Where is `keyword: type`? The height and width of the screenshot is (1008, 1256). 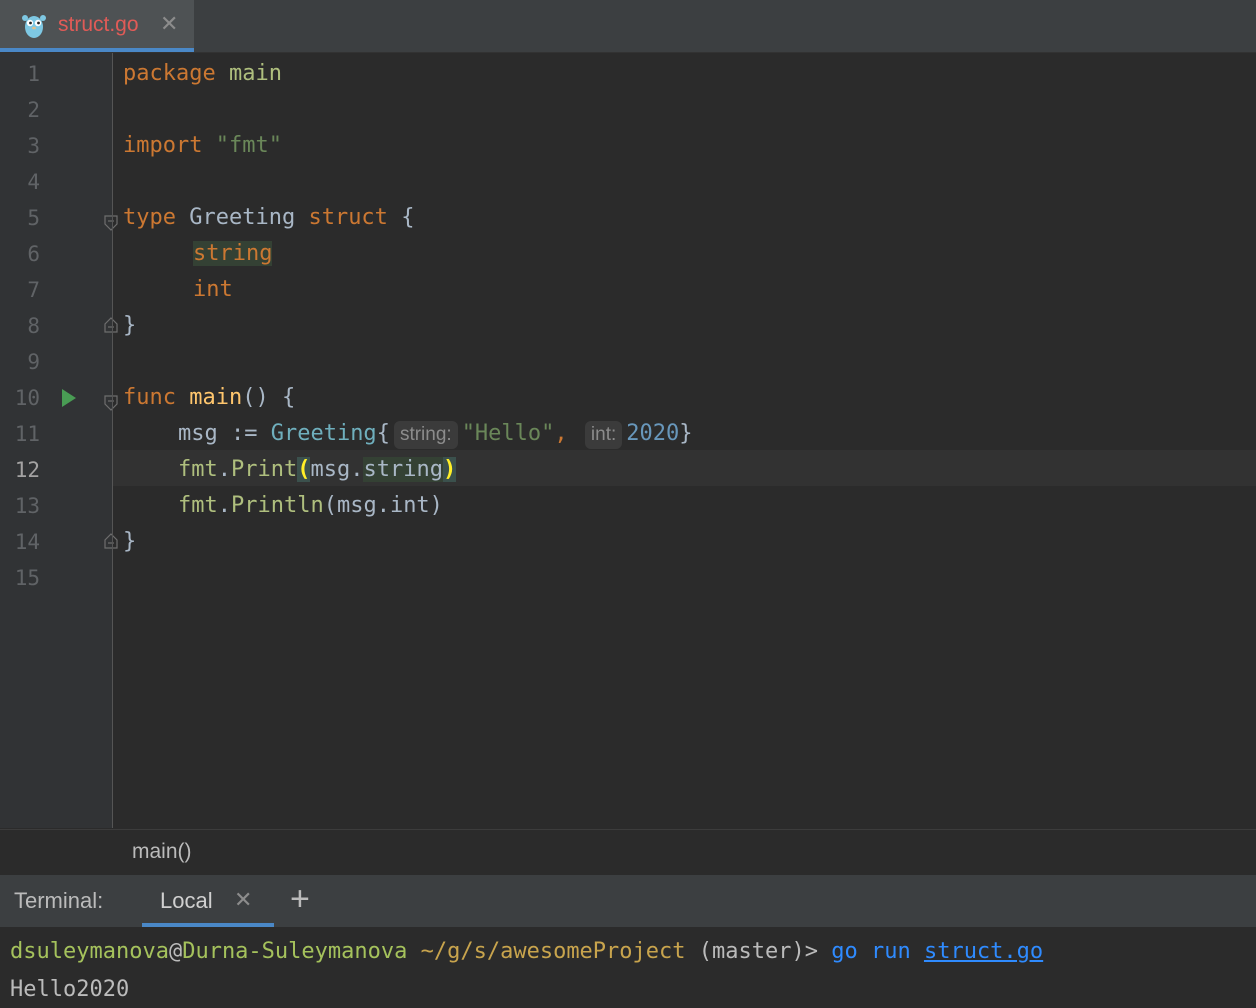 keyword: type is located at coordinates (149, 217).